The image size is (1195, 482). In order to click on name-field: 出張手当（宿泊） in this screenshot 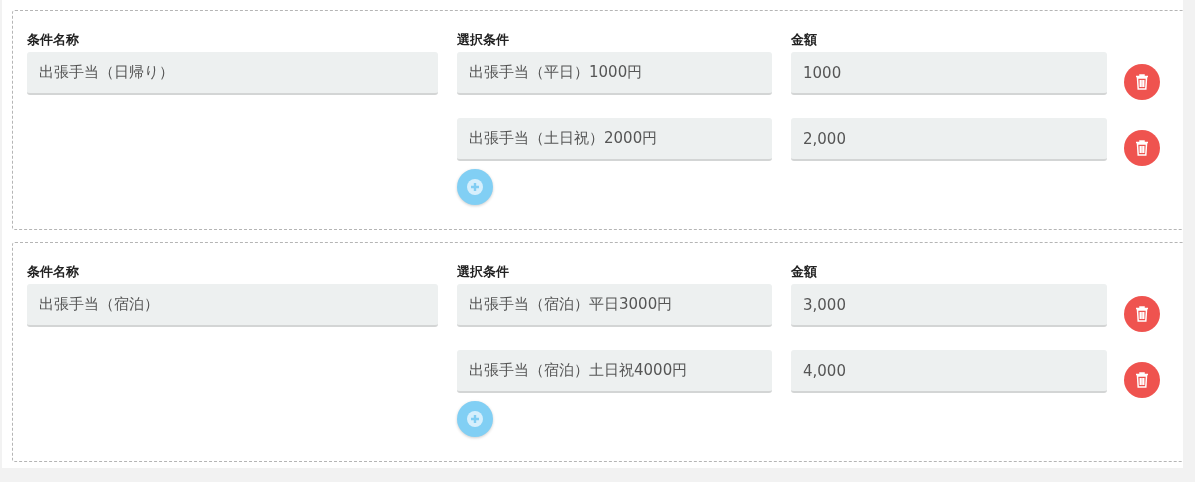, I will do `click(232, 305)`.